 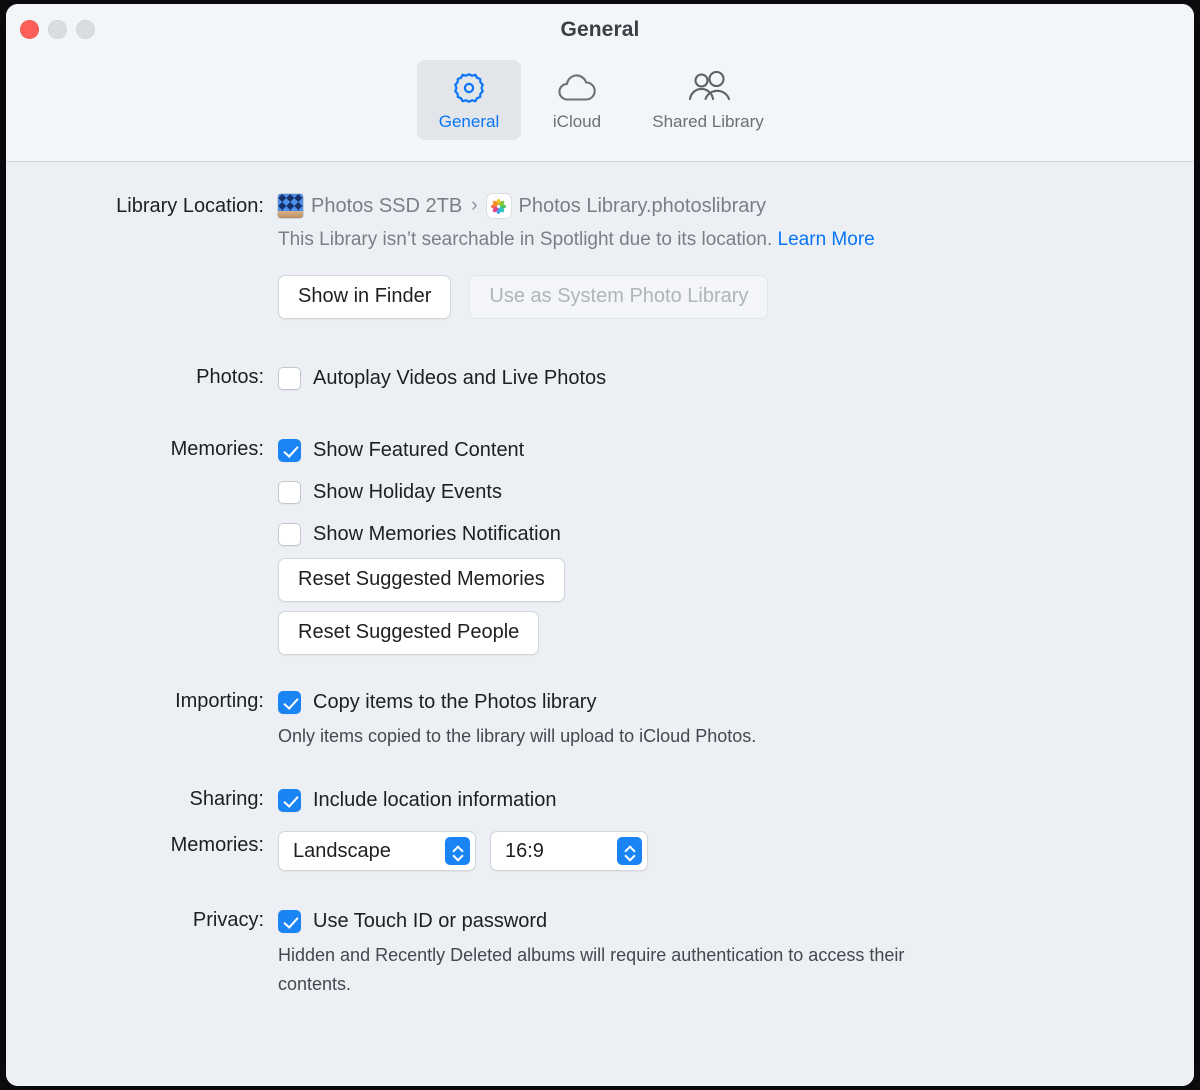 I want to click on autoplay-videos-label: Autoplay Videos and Live Photos, so click(x=460, y=378).